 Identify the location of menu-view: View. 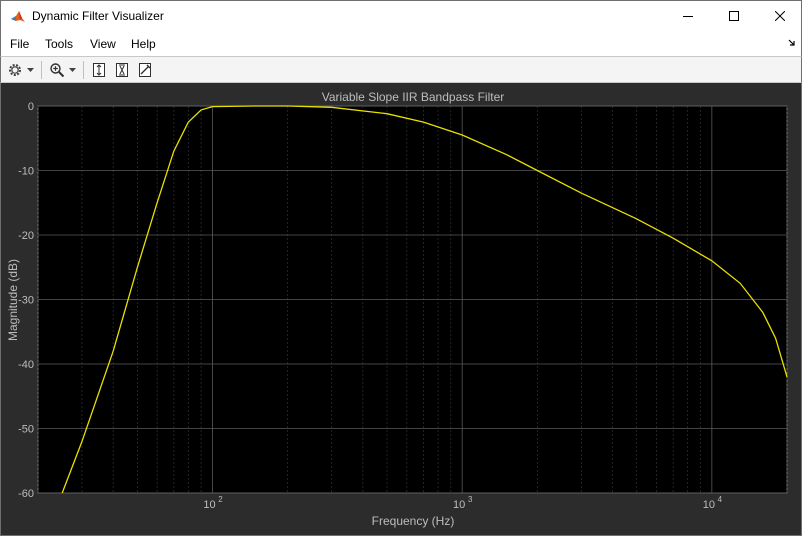
(103, 44).